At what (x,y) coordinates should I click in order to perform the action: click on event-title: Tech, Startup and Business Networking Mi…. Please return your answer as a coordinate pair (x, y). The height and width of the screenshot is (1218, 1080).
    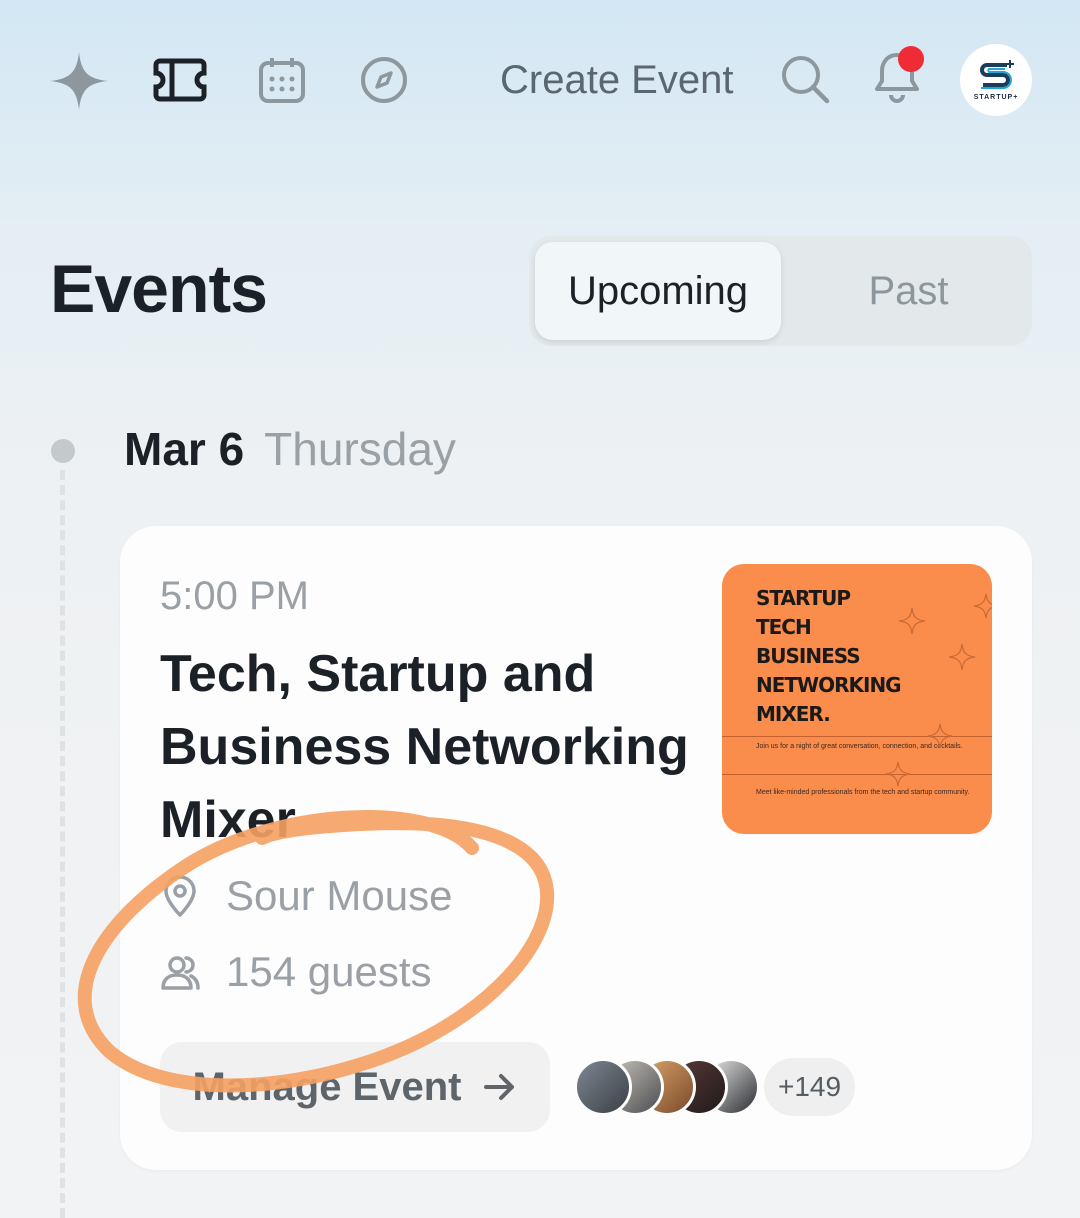
    Looking at the image, I should click on (430, 747).